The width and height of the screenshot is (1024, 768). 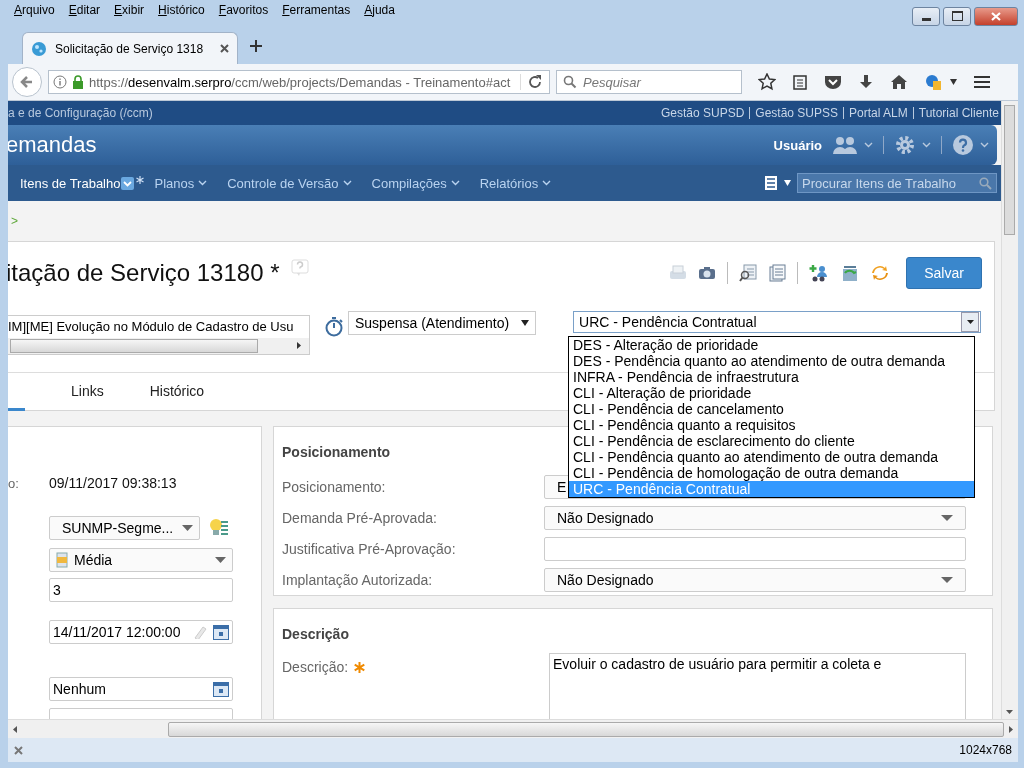 I want to click on gear-icon, so click(x=905, y=145).